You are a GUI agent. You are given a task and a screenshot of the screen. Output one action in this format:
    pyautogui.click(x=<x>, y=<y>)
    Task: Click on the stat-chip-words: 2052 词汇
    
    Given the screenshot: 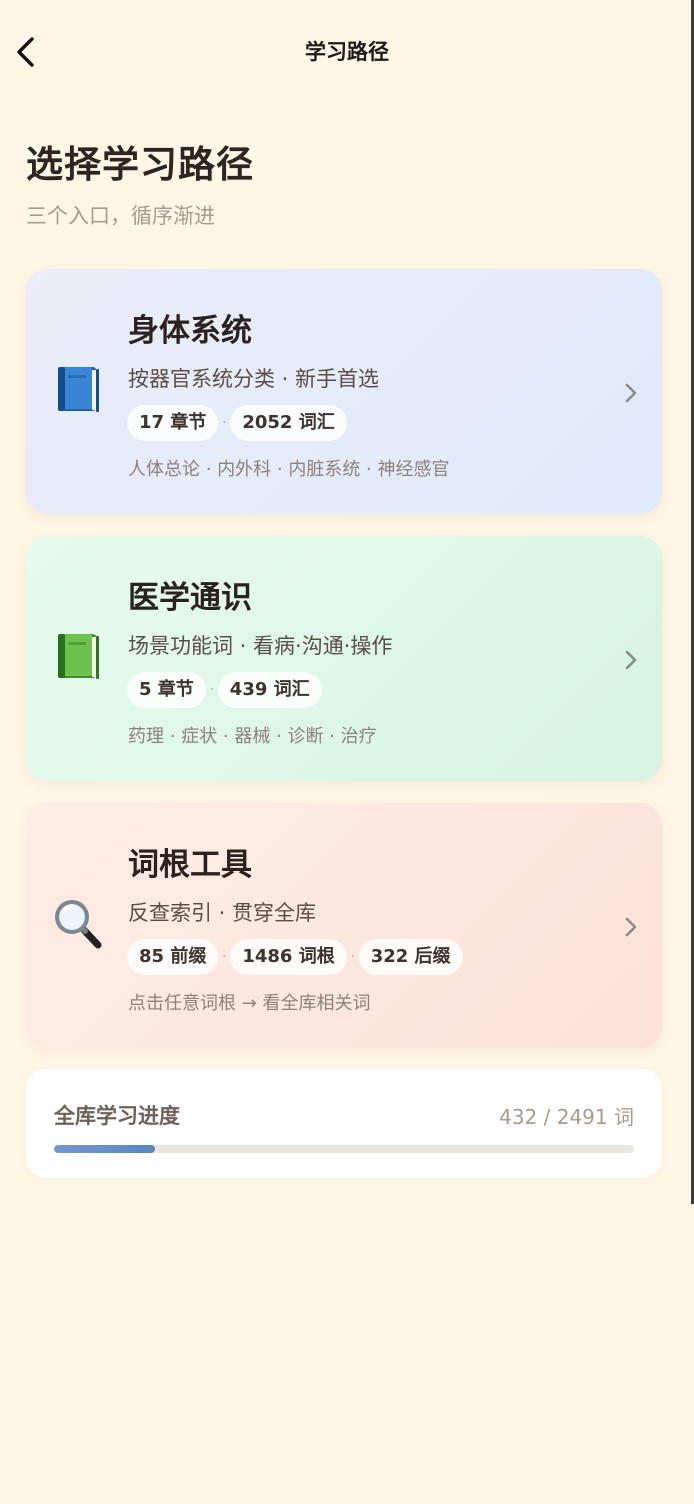 What is the action you would take?
    pyautogui.click(x=288, y=423)
    